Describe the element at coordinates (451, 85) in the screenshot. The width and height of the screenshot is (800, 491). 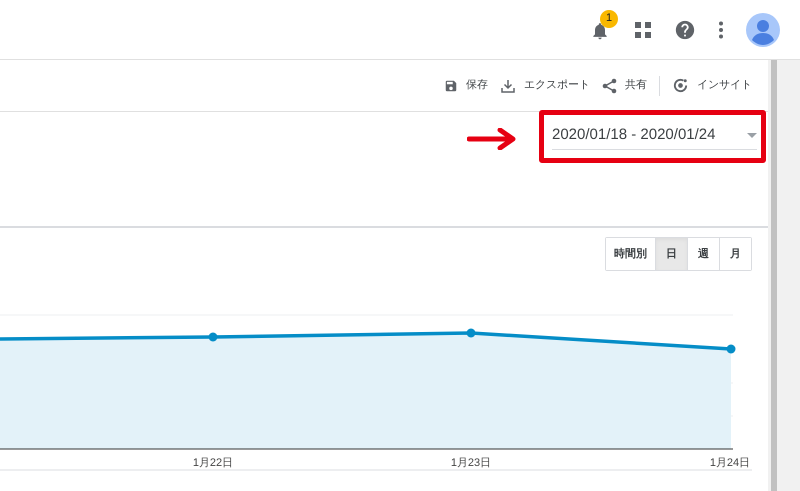
I see `save-icon` at that location.